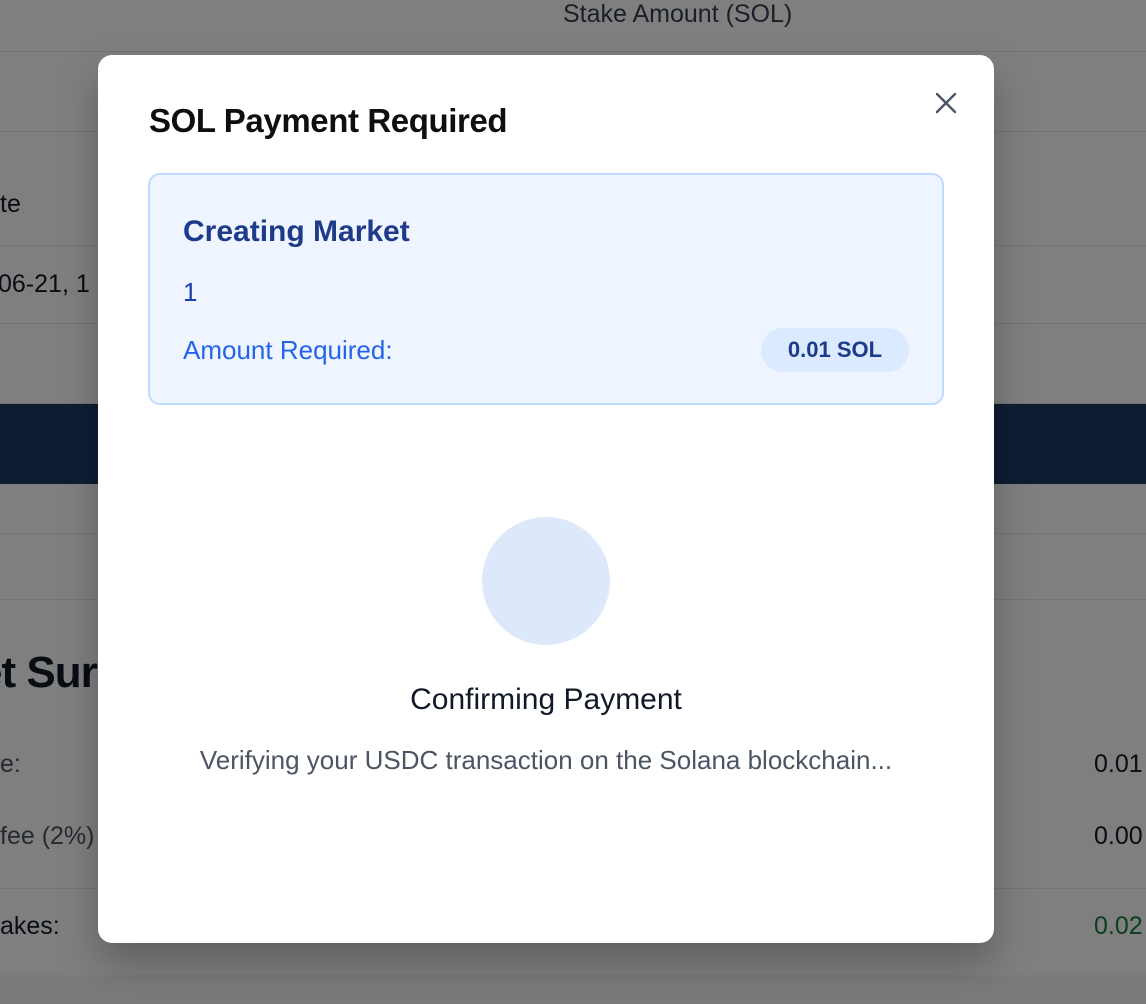  Describe the element at coordinates (190, 292) in the screenshot. I see `card-value: 1` at that location.